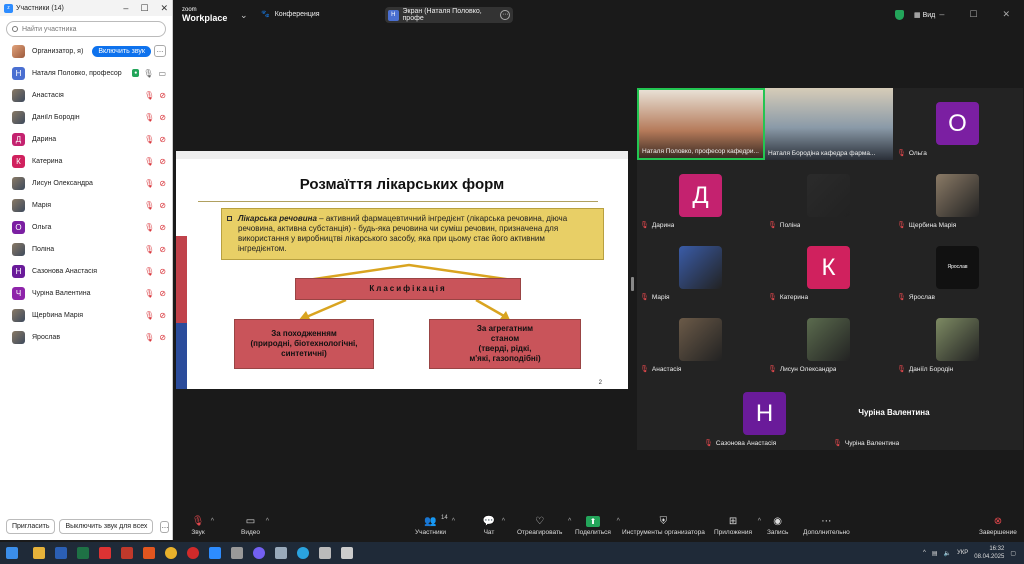 This screenshot has width=1024, height=564. What do you see at coordinates (489, 521) in the screenshot?
I see `chat-icon: 💬` at bounding box center [489, 521].